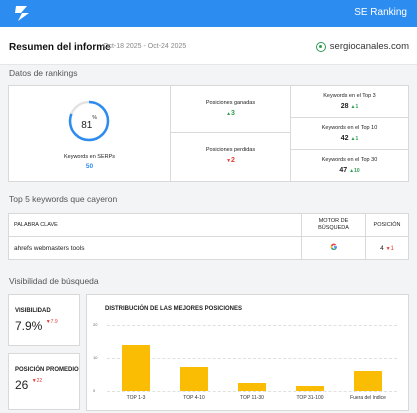  What do you see at coordinates (349, 165) in the screenshot?
I see `top30-cell: Keywords en el Top 30 47 ▲10` at bounding box center [349, 165].